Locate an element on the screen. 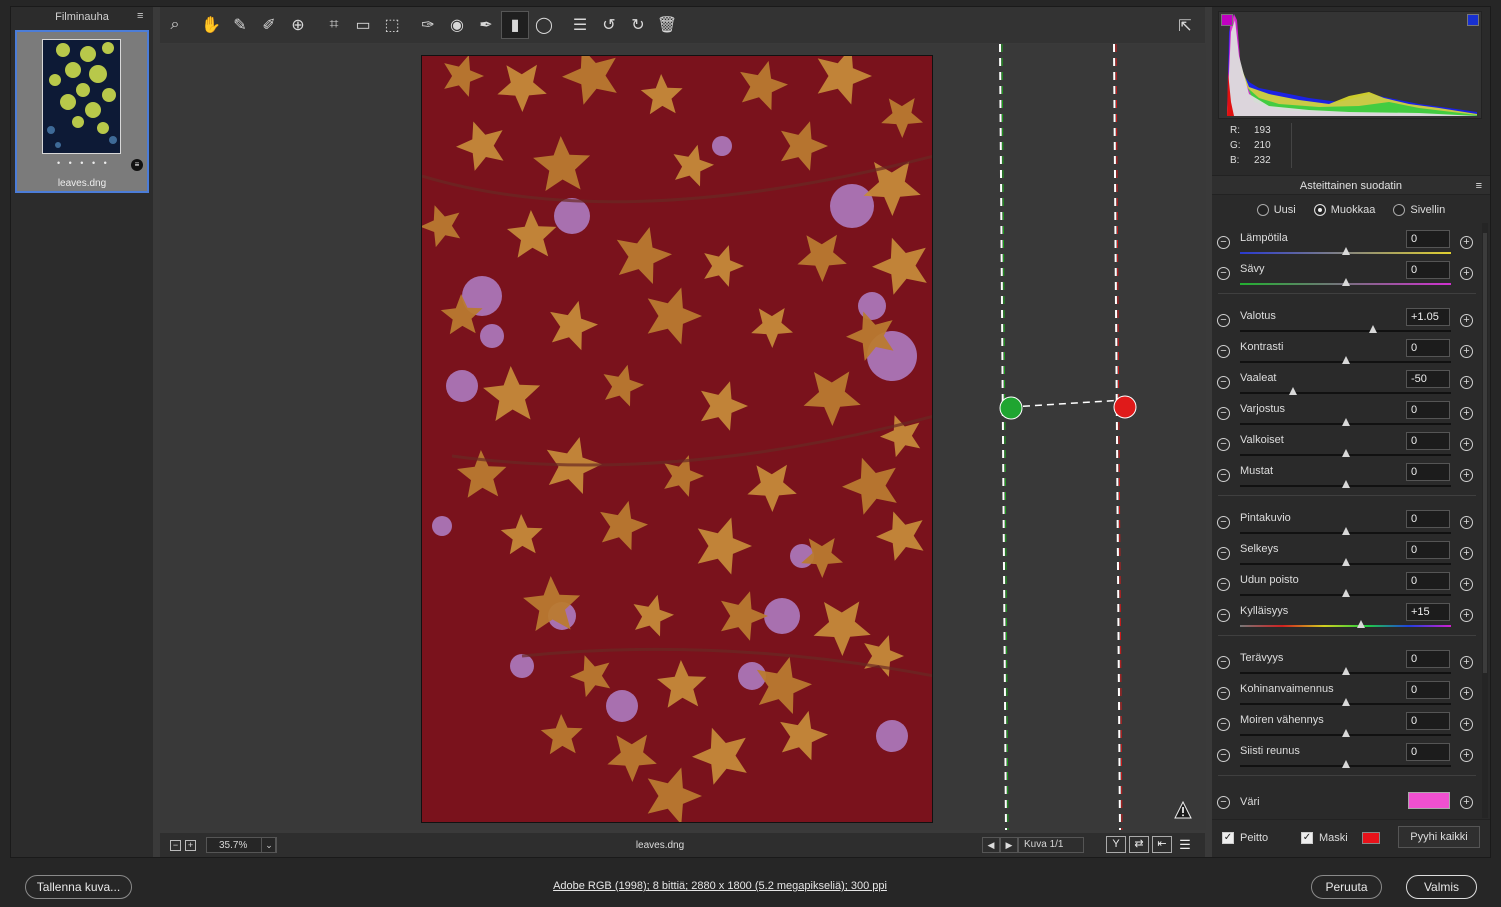  rotate-right-icon: ↻ is located at coordinates (638, 25).